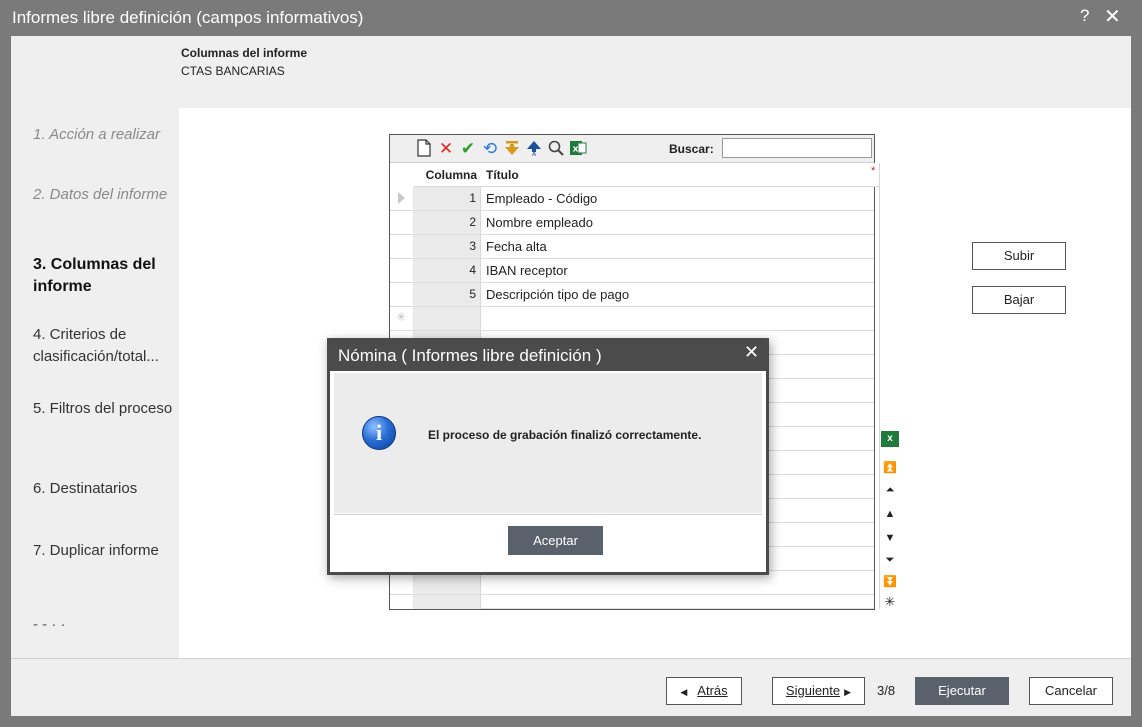 The image size is (1142, 727). Describe the element at coordinates (1112, 16) in the screenshot. I see `close-window-icon: ✕` at that location.